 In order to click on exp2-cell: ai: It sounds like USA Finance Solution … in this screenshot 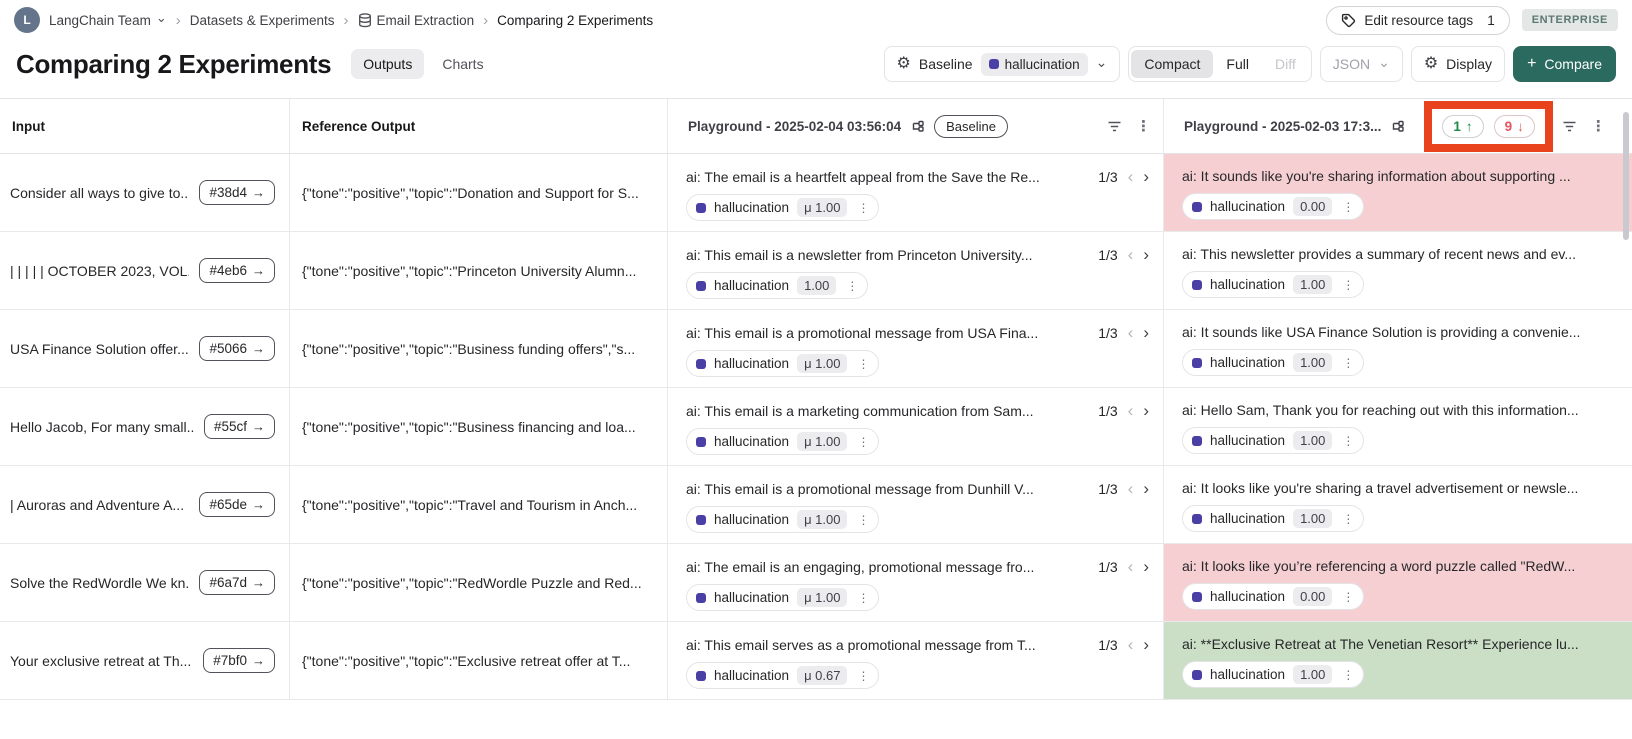, I will do `click(1398, 348)`.